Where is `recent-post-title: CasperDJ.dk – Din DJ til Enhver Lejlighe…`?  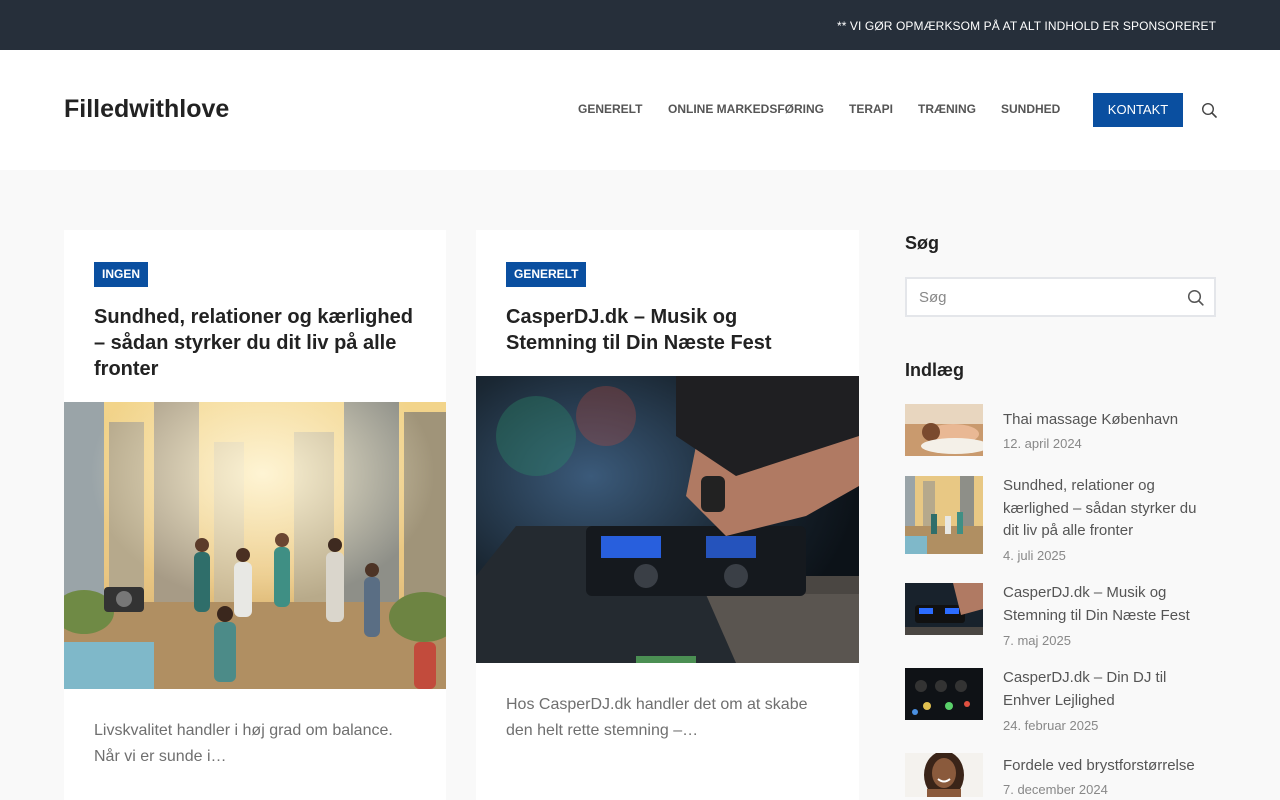
recent-post-title: CasperDJ.dk – Din DJ til Enhver Lejlighe… is located at coordinates (1109, 689).